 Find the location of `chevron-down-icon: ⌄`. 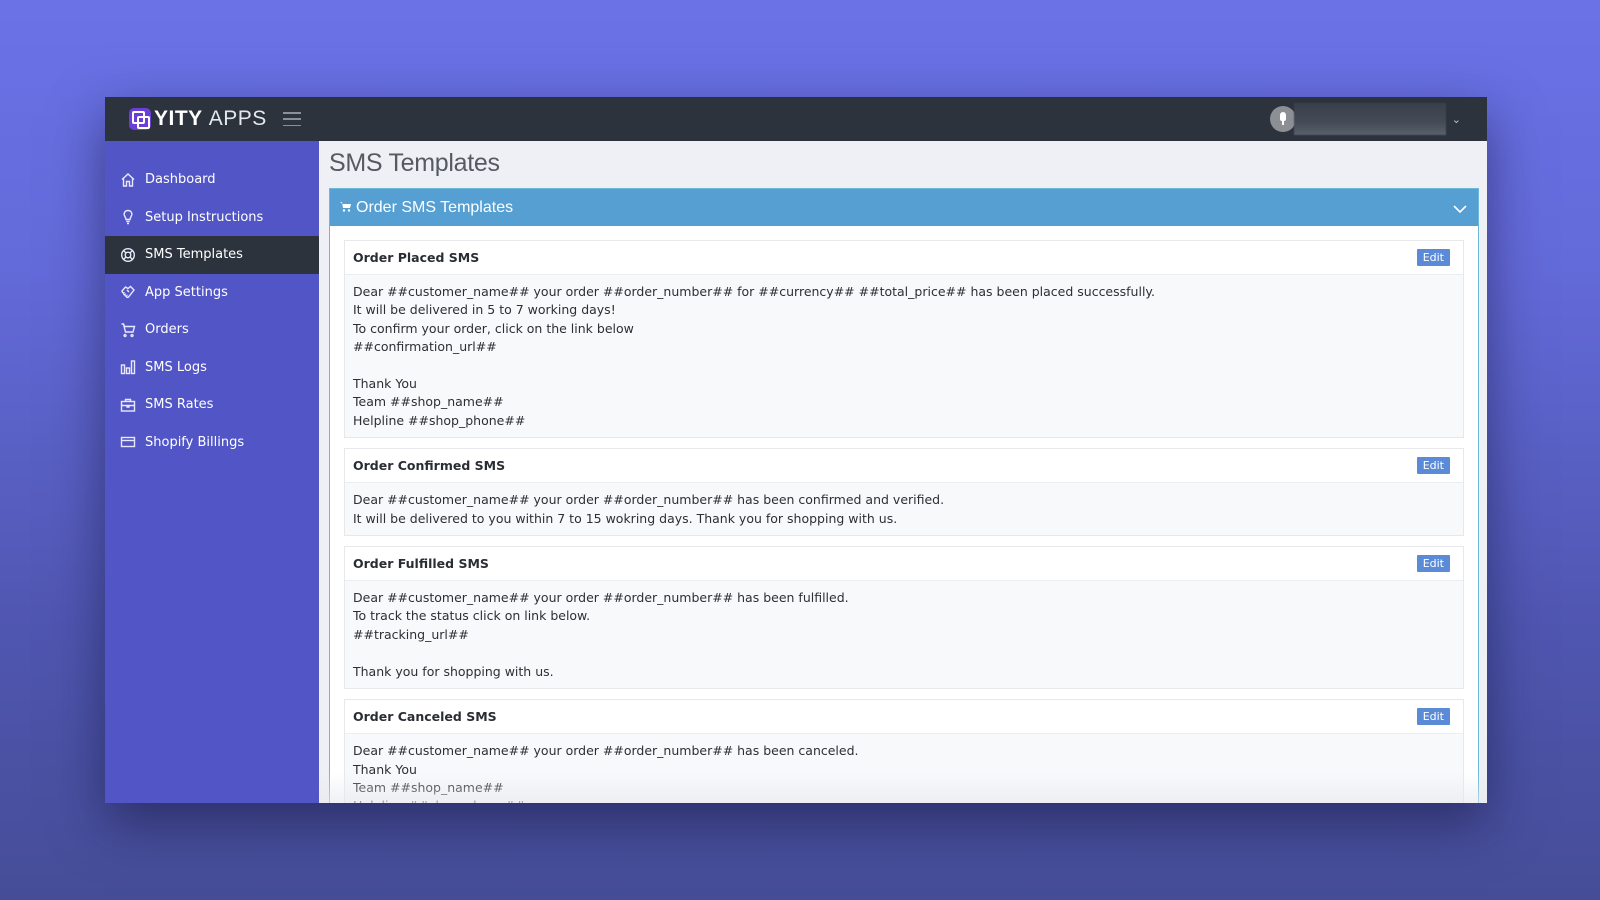

chevron-down-icon: ⌄ is located at coordinates (1456, 119).